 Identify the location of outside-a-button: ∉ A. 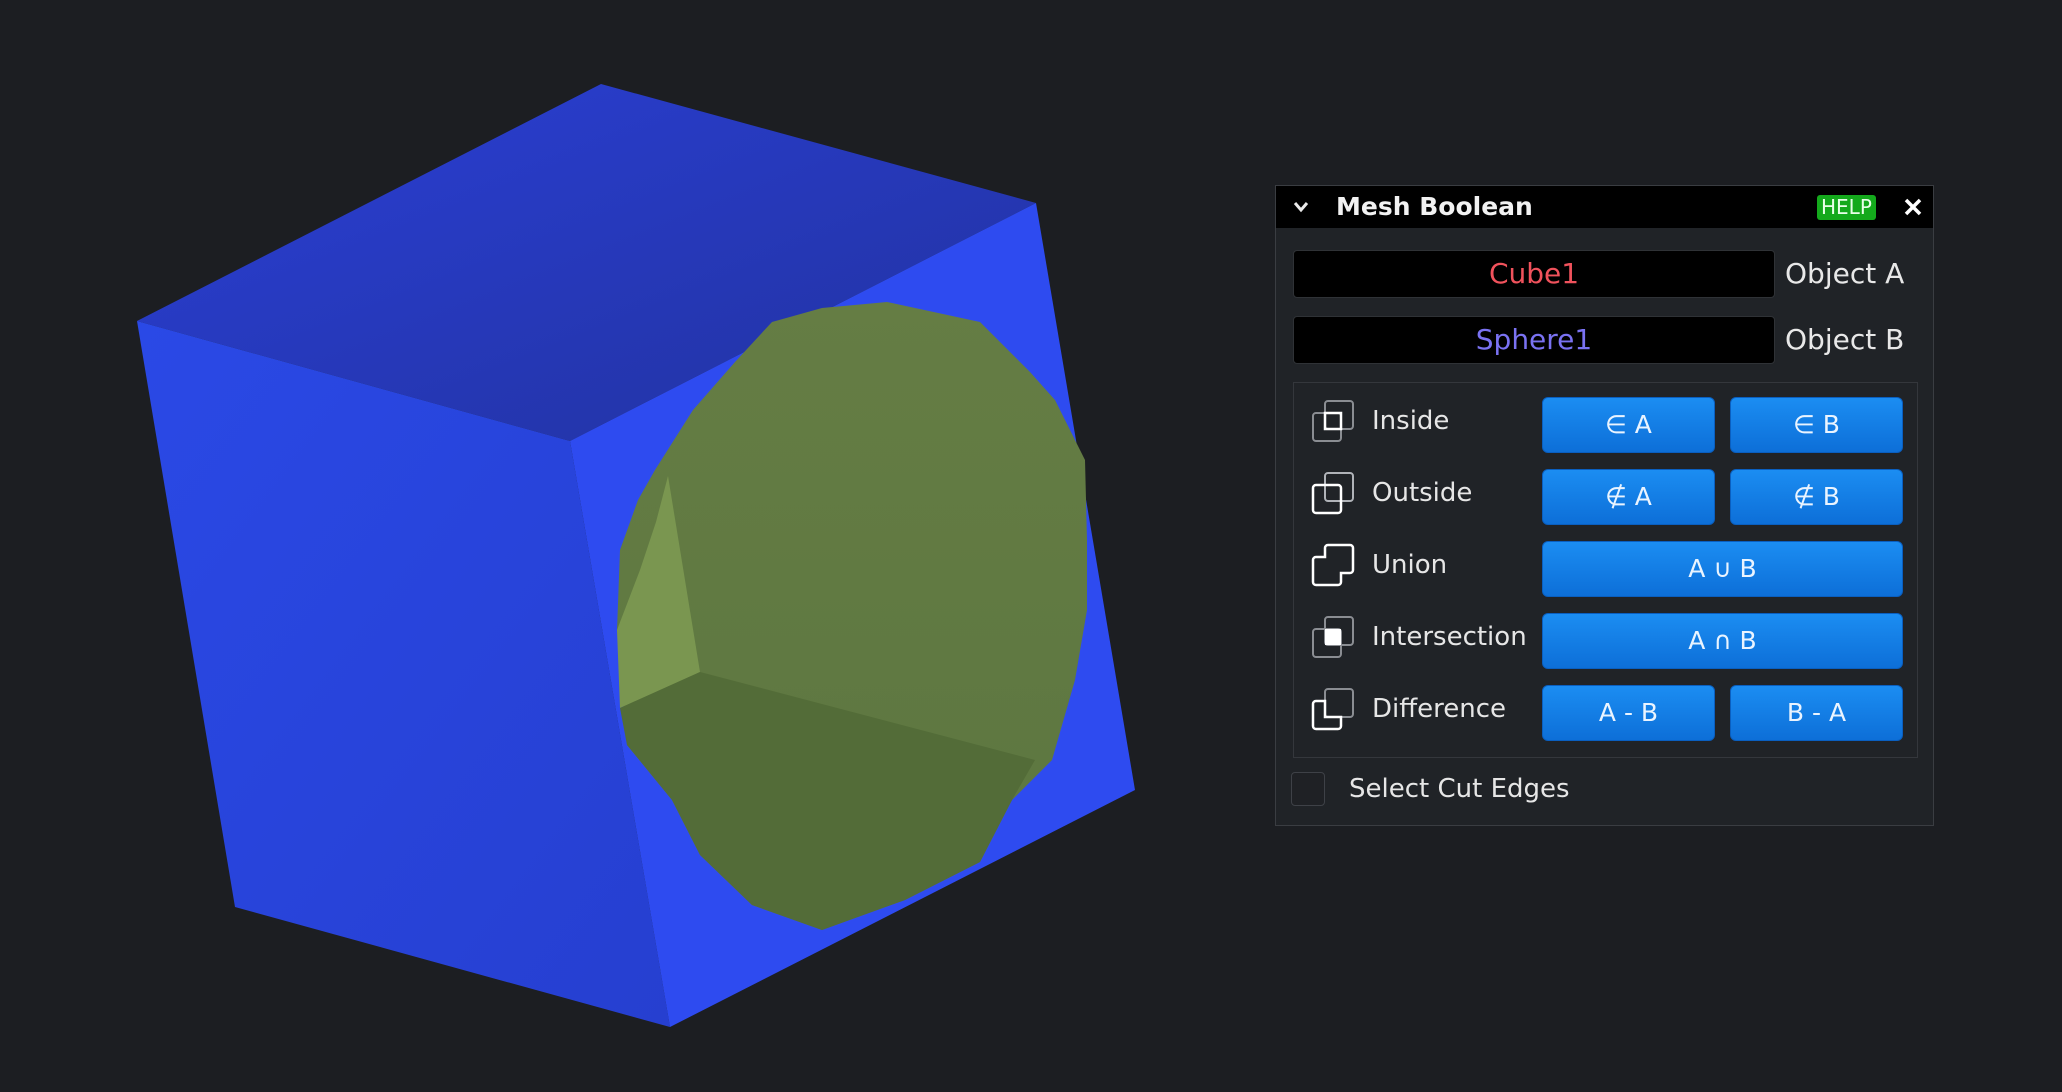
(1628, 497).